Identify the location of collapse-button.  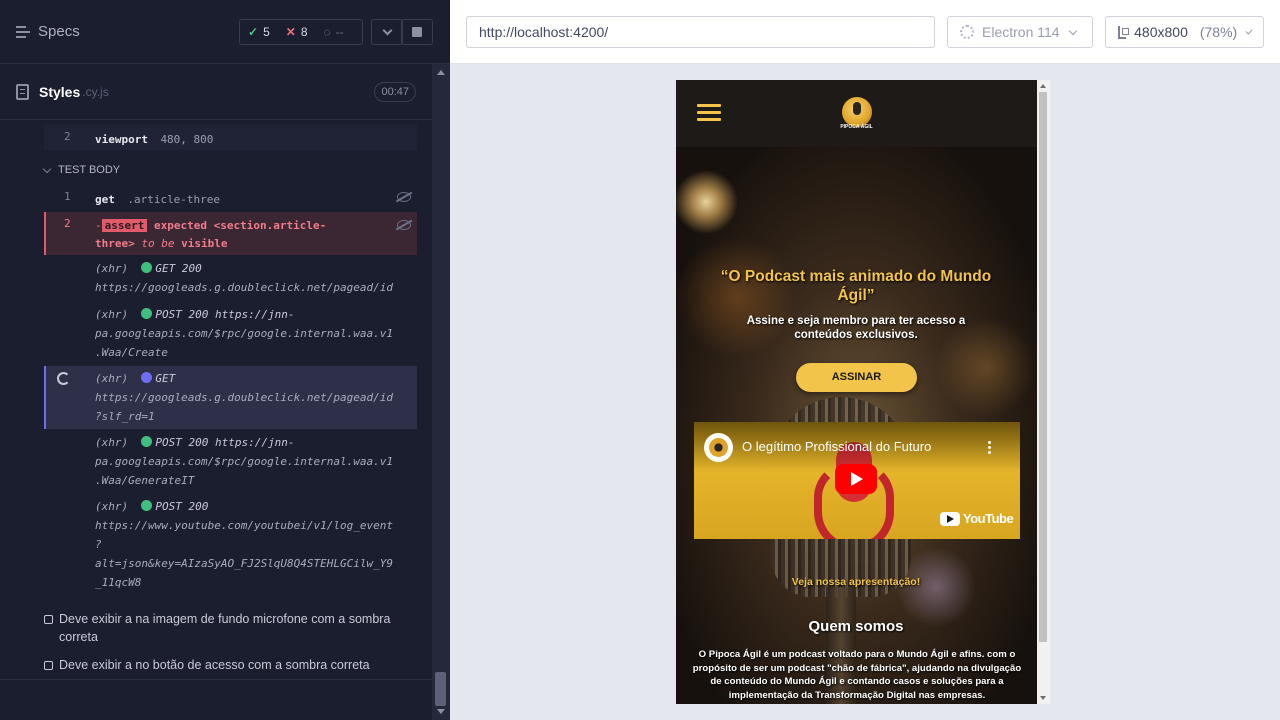
(387, 32).